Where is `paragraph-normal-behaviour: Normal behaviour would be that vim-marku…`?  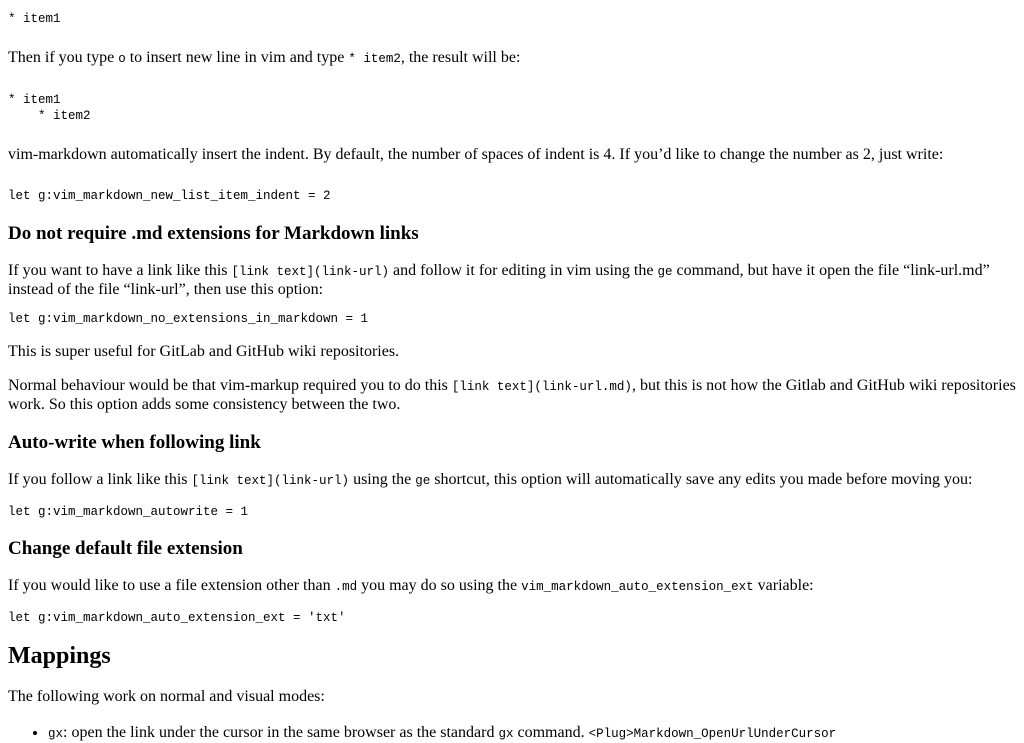
paragraph-normal-behaviour: Normal behaviour would be that vim-marku… is located at coordinates (512, 395).